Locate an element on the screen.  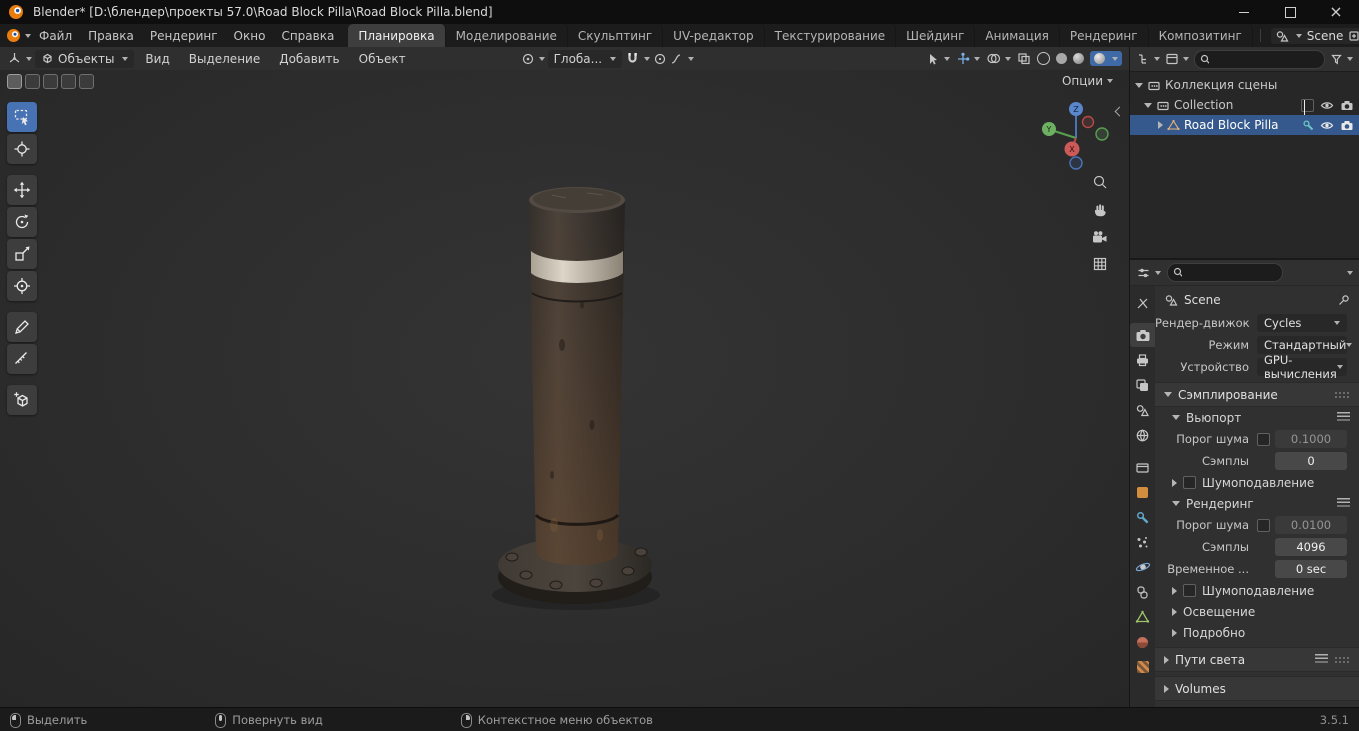
render-engine-dropdown: Cycles is located at coordinates (1302, 323).